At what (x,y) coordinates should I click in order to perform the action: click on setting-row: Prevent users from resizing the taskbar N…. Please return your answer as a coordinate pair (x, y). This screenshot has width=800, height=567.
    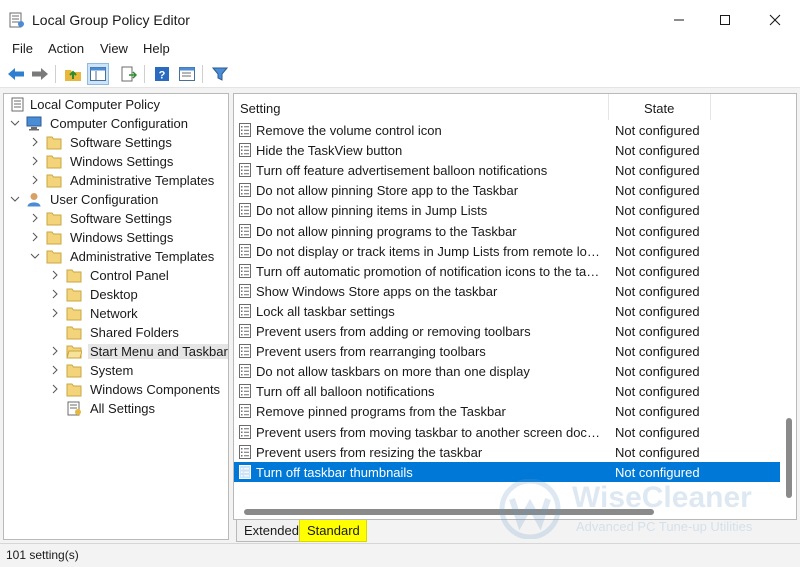
    Looking at the image, I should click on (507, 452).